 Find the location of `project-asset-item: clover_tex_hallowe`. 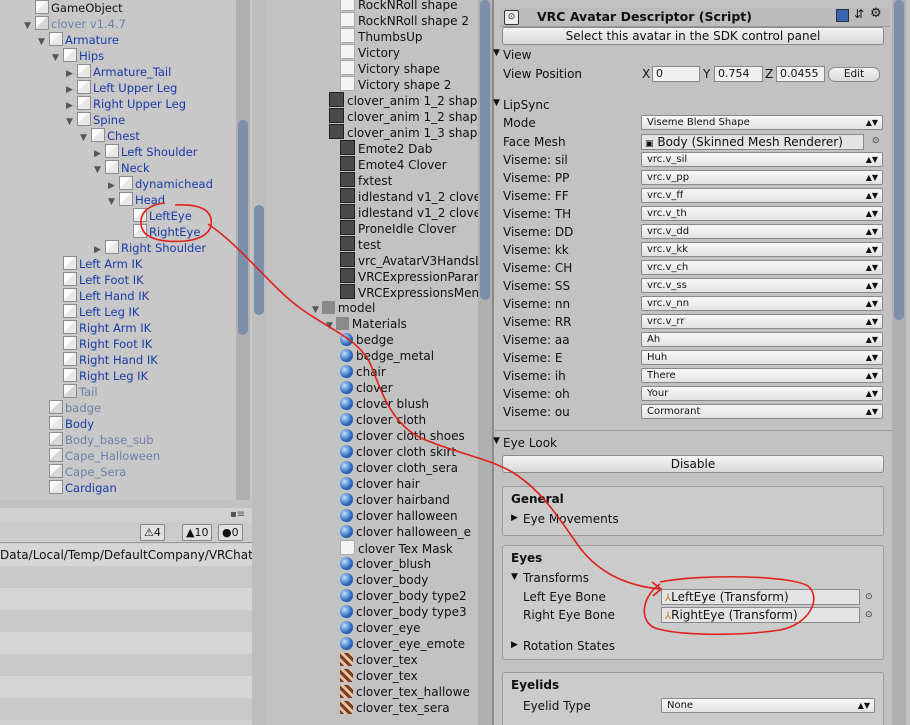

project-asset-item: clover_tex_hallowe is located at coordinates (405, 692).